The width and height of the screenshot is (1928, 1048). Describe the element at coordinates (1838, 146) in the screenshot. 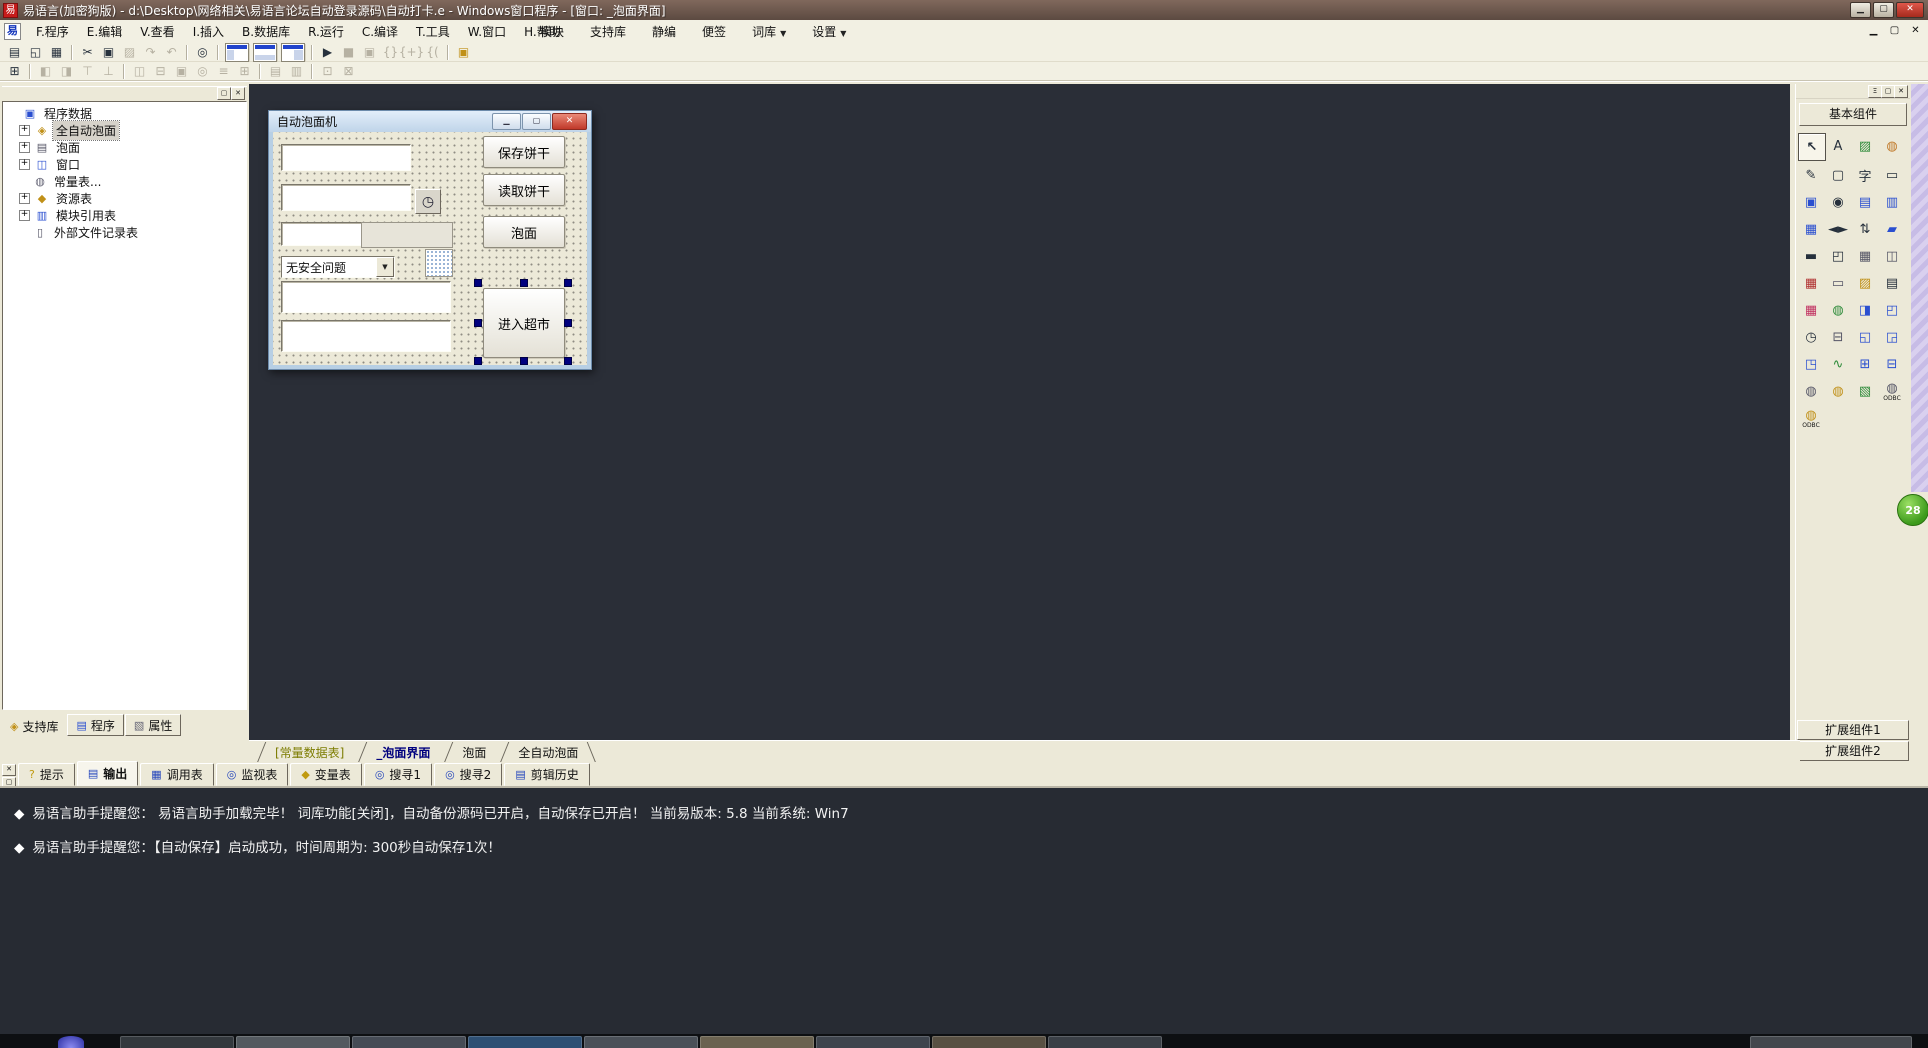

I see `label-component-icon: A` at that location.